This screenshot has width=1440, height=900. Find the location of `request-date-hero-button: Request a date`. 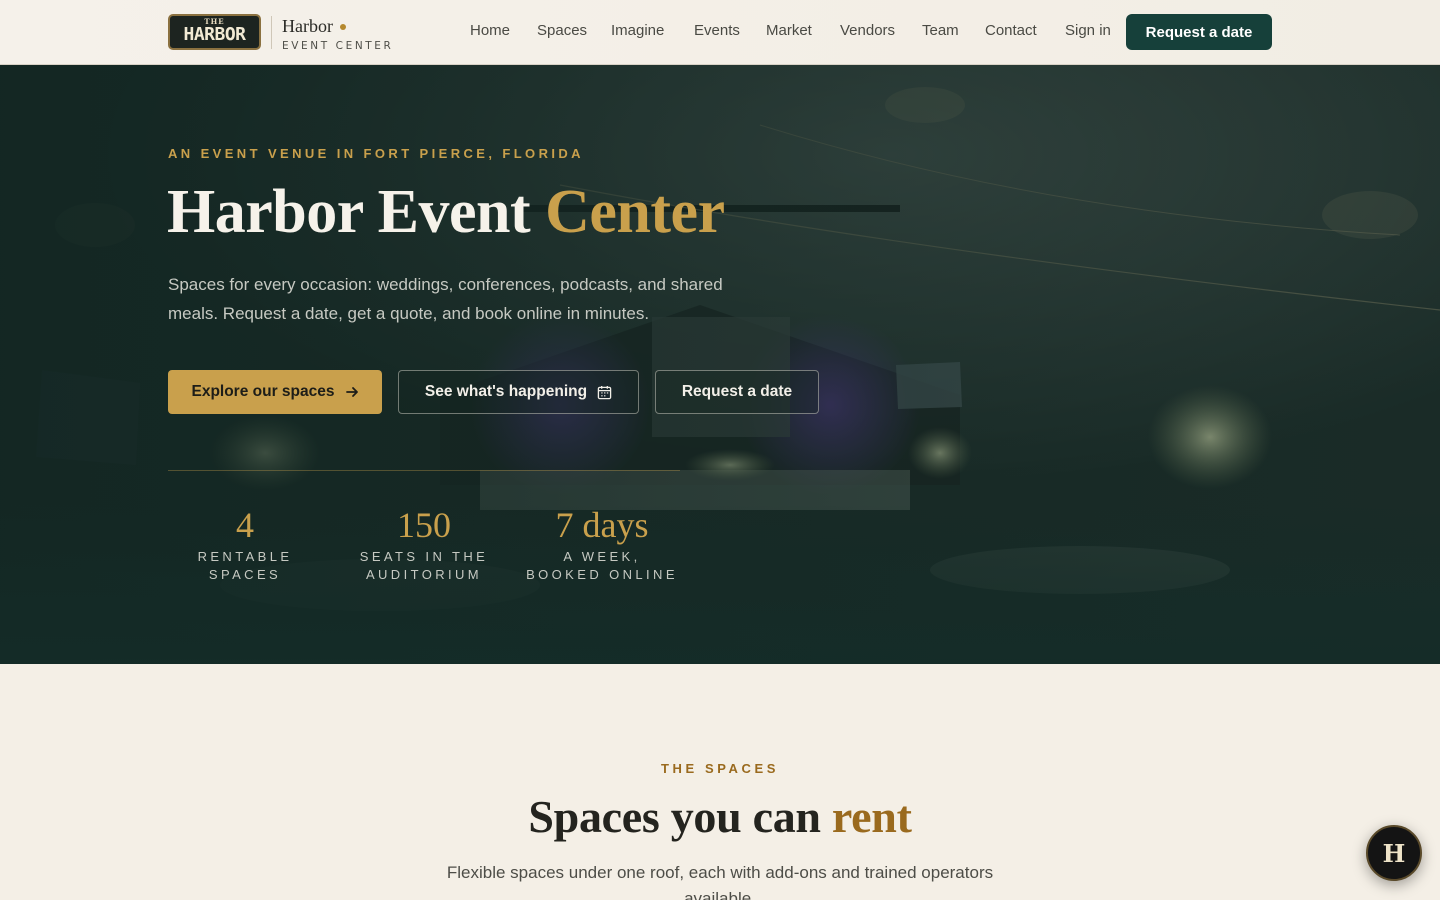

request-date-hero-button: Request a date is located at coordinates (737, 392).